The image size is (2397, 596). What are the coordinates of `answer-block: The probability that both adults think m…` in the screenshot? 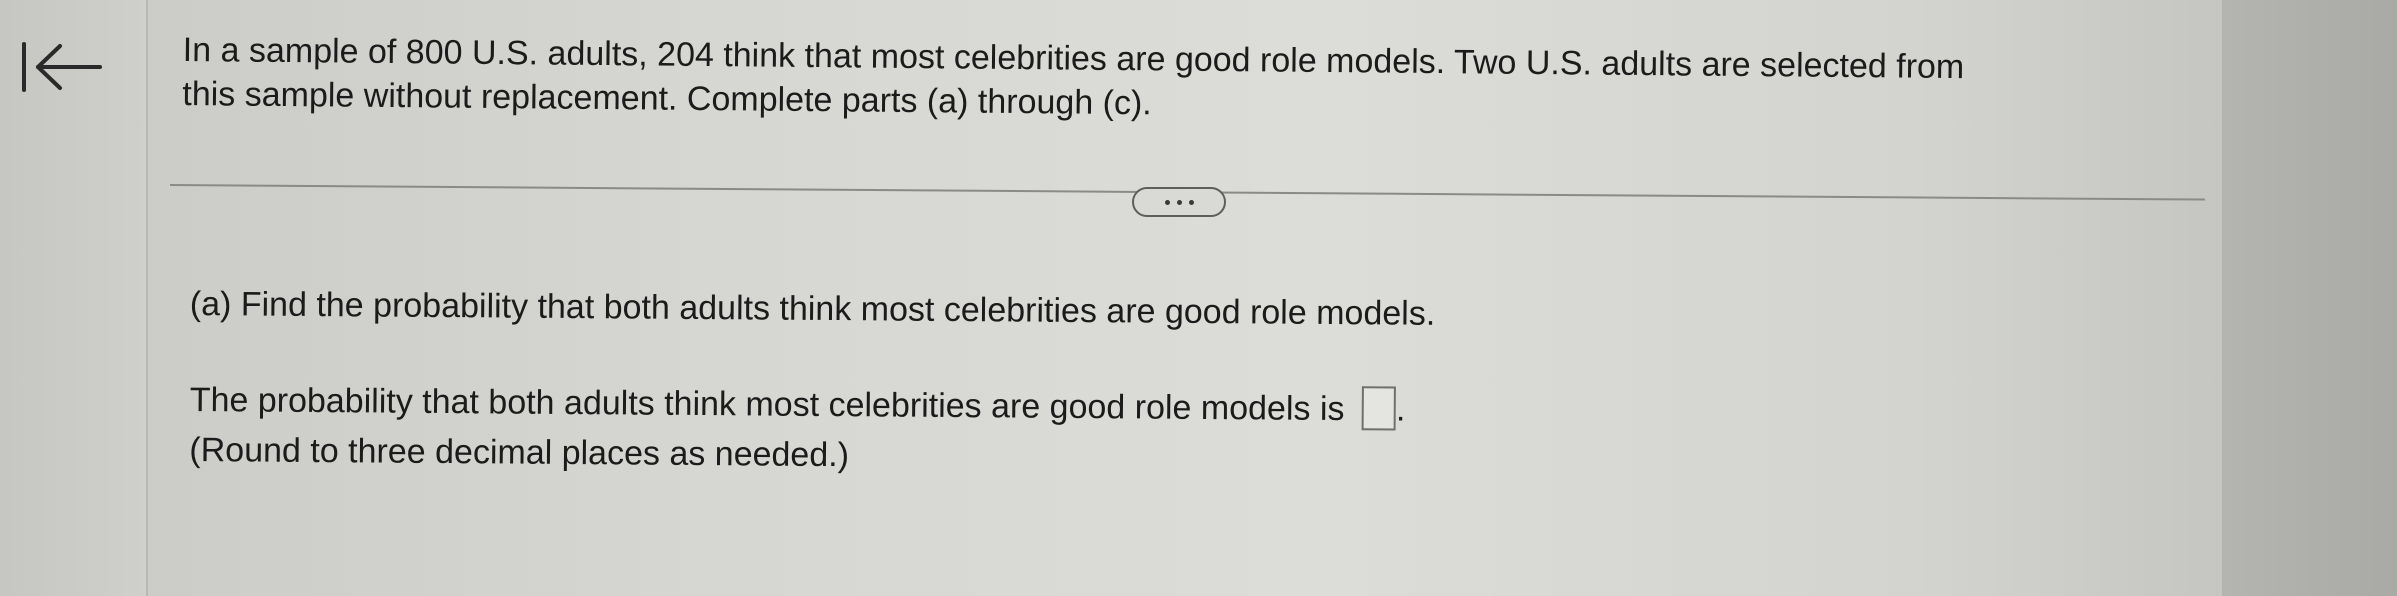 It's located at (797, 427).